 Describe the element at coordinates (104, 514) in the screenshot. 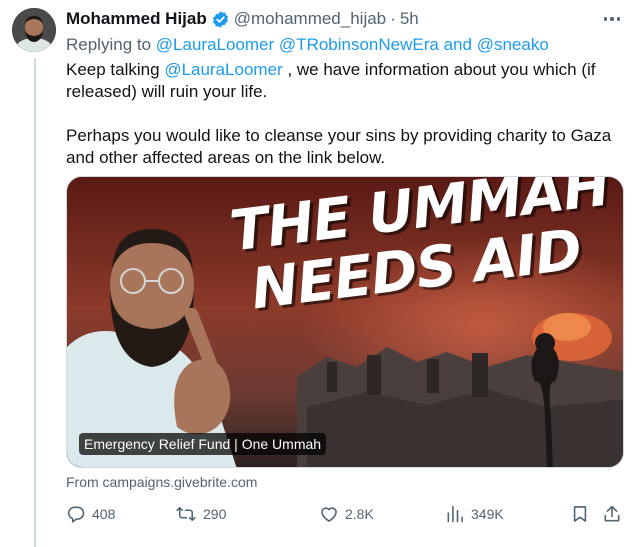

I see `reply-count: 408` at that location.